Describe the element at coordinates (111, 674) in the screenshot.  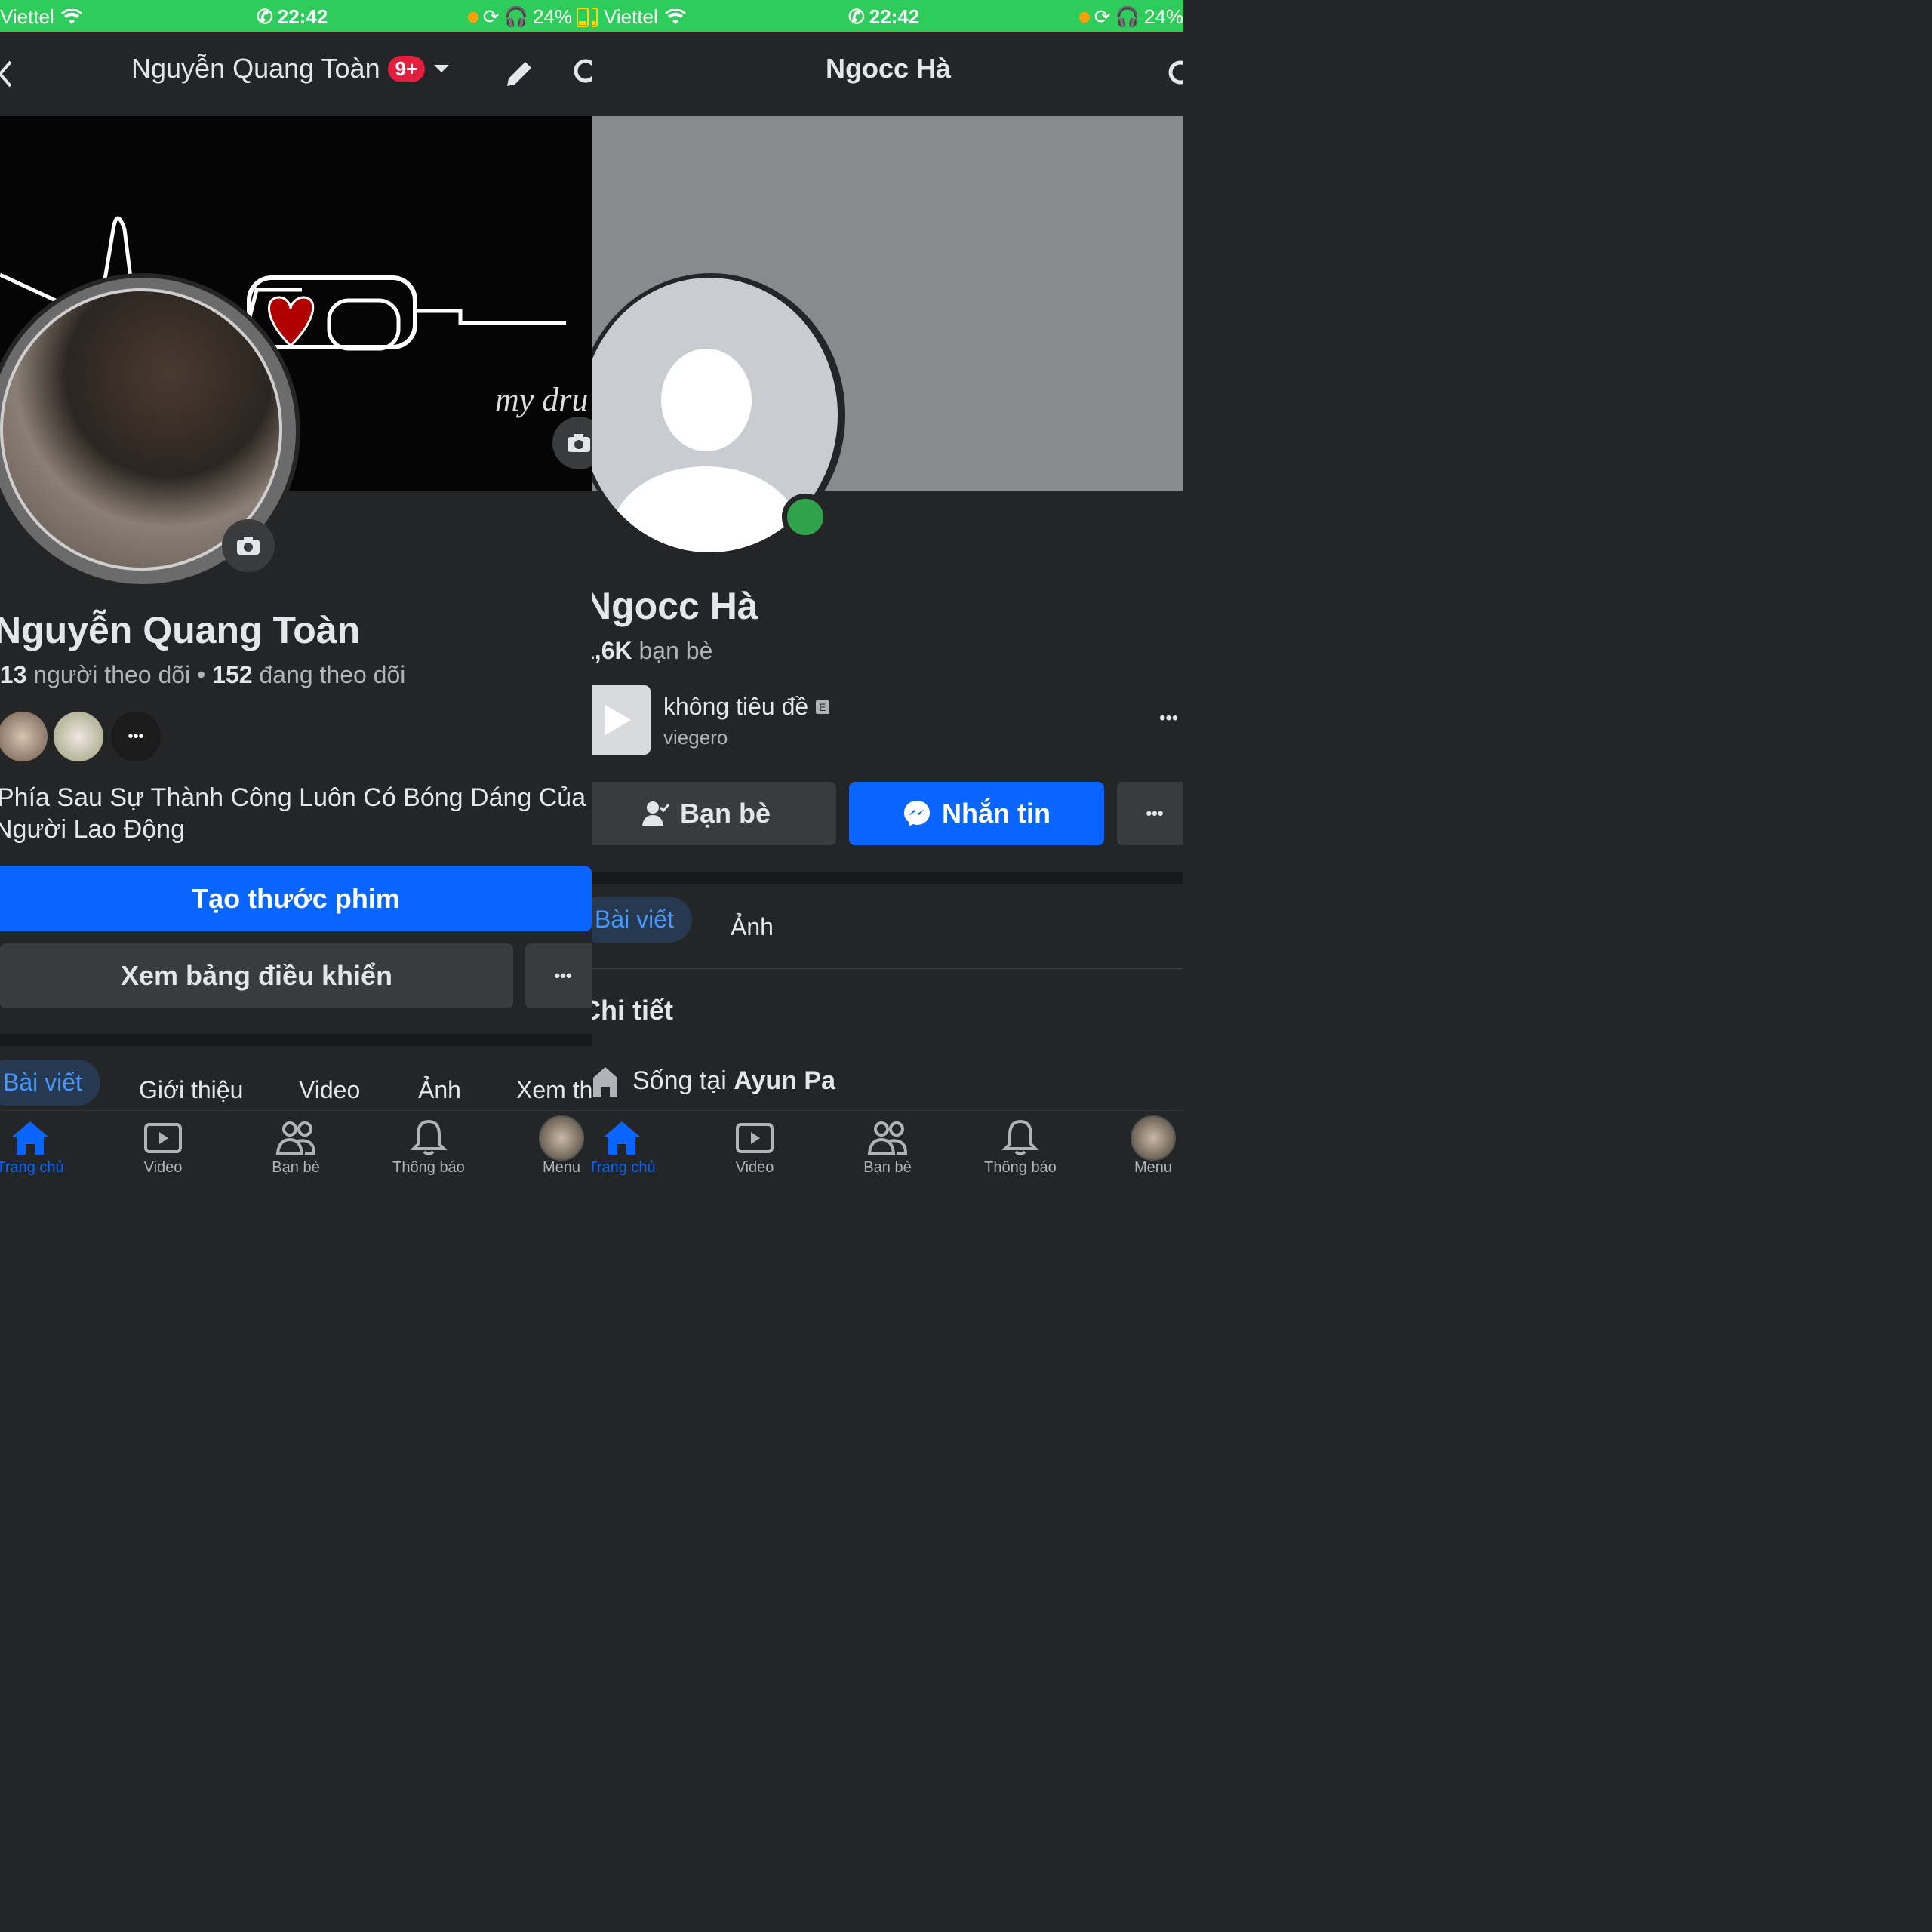
I see `followers-label: người theo dõi` at that location.